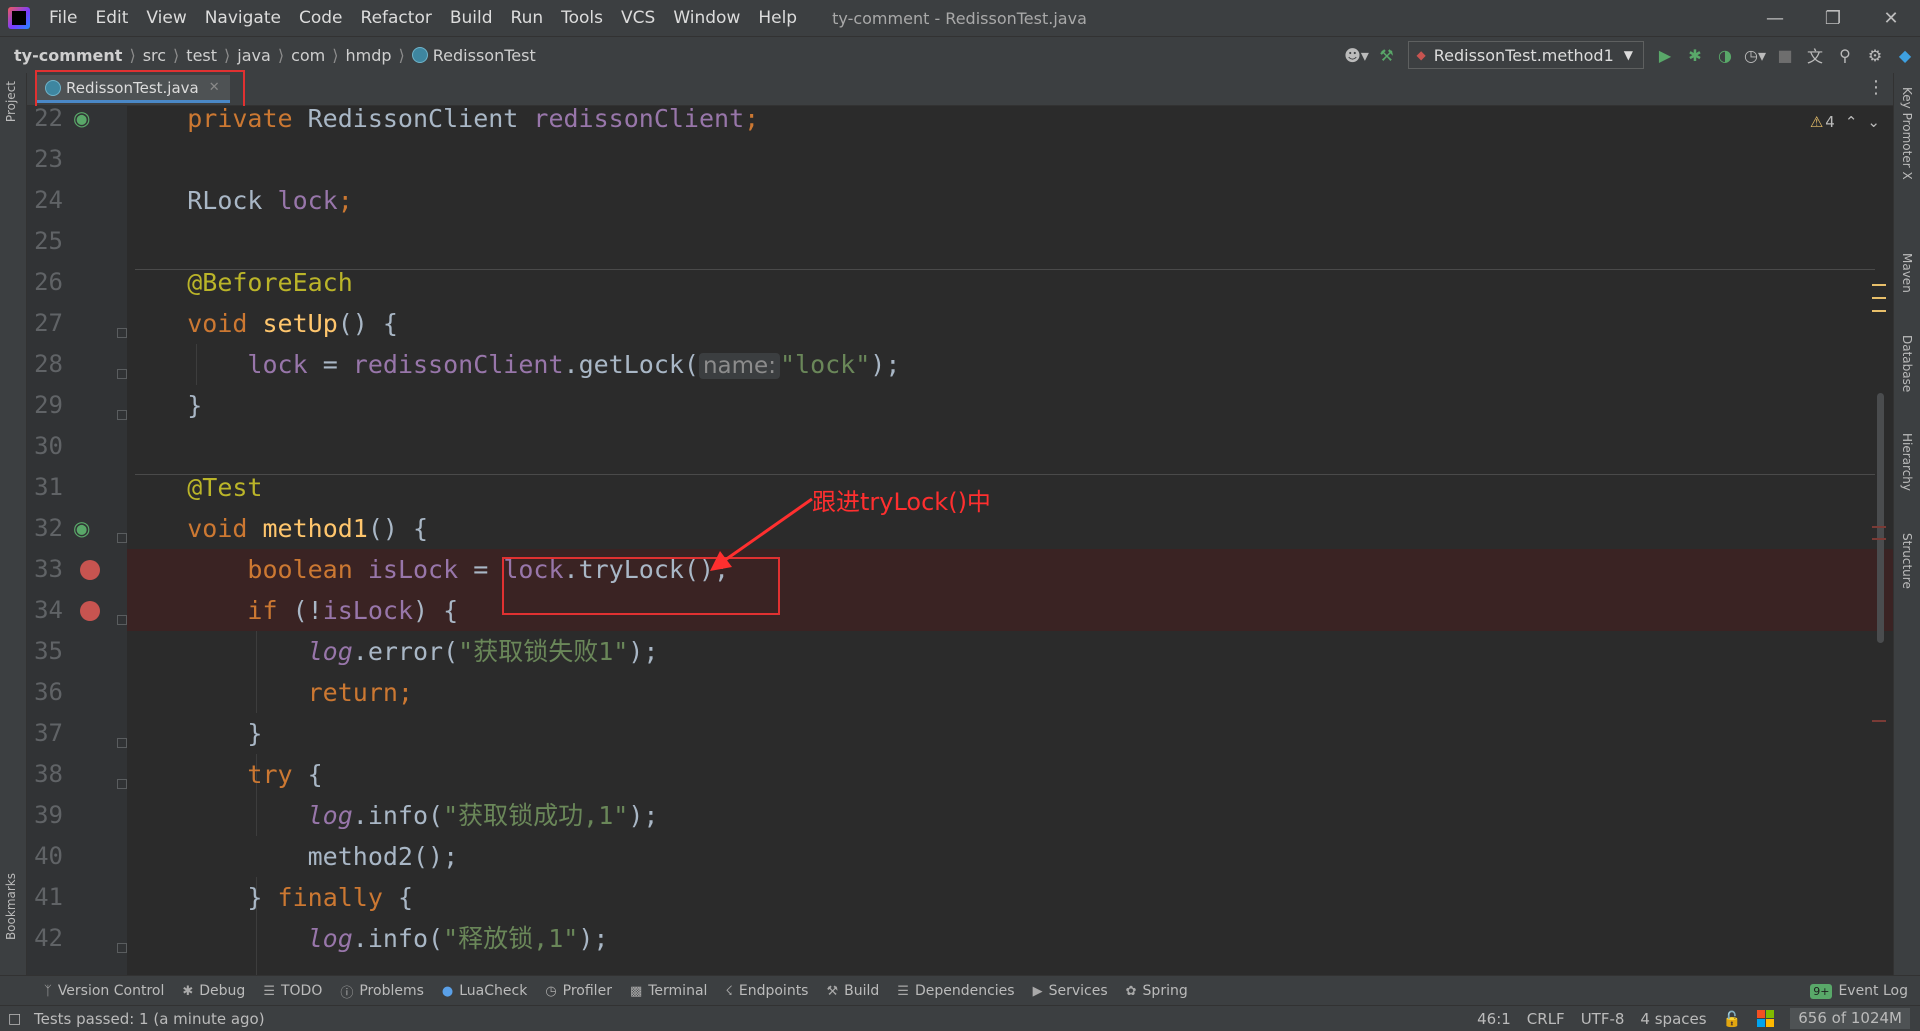 This screenshot has height=1031, width=1920. I want to click on code-token: void, so click(225, 323).